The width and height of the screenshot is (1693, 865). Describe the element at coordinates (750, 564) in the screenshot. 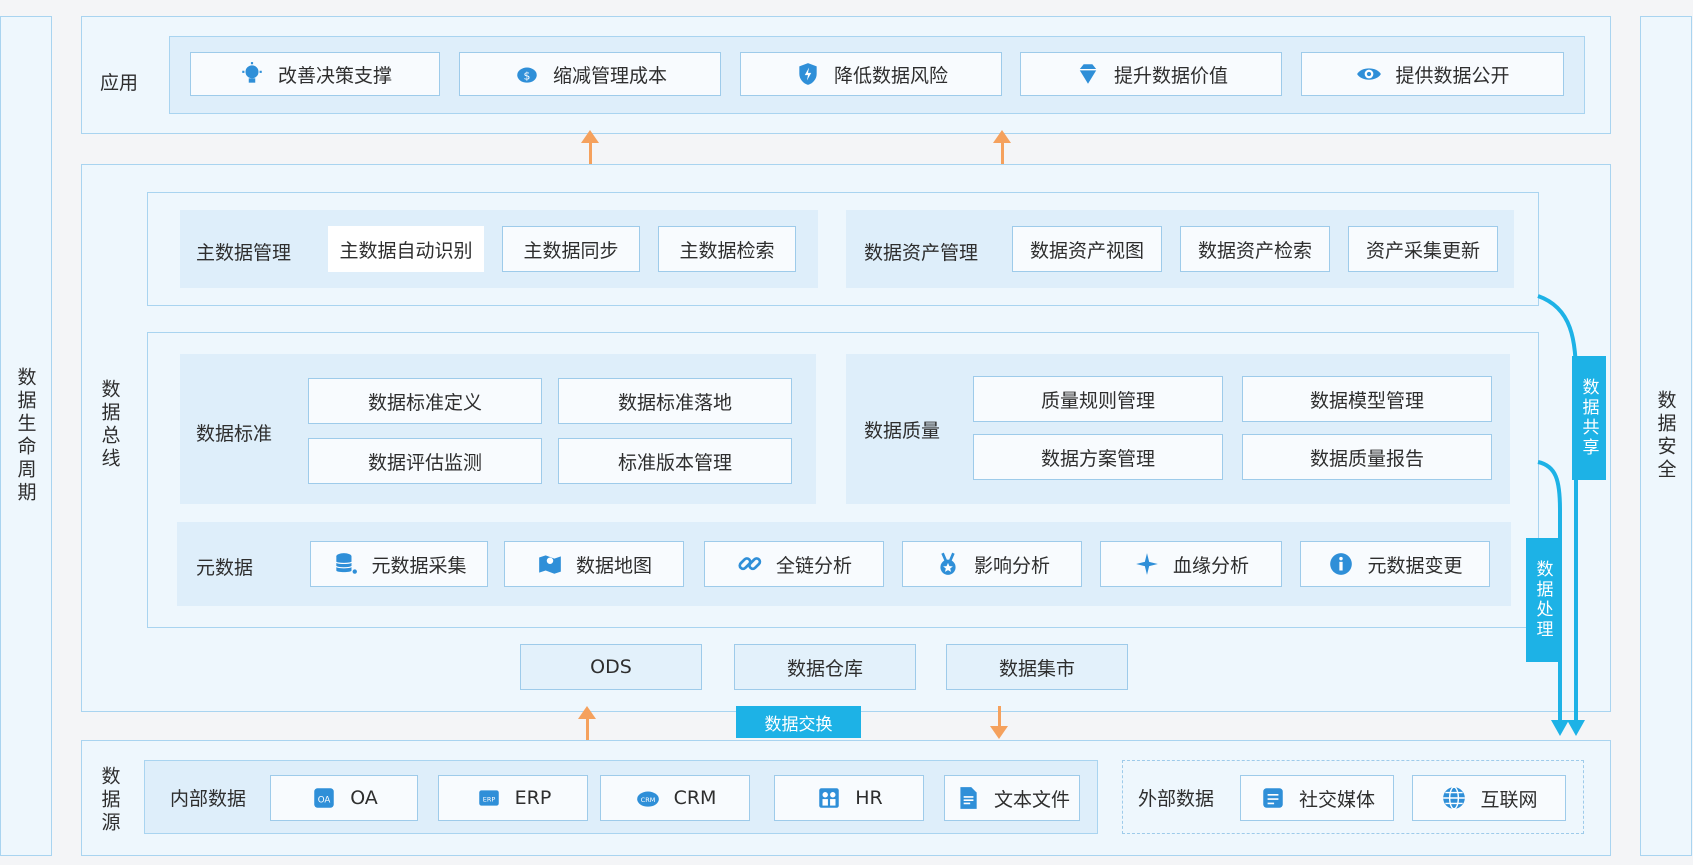

I see `link-icon` at that location.